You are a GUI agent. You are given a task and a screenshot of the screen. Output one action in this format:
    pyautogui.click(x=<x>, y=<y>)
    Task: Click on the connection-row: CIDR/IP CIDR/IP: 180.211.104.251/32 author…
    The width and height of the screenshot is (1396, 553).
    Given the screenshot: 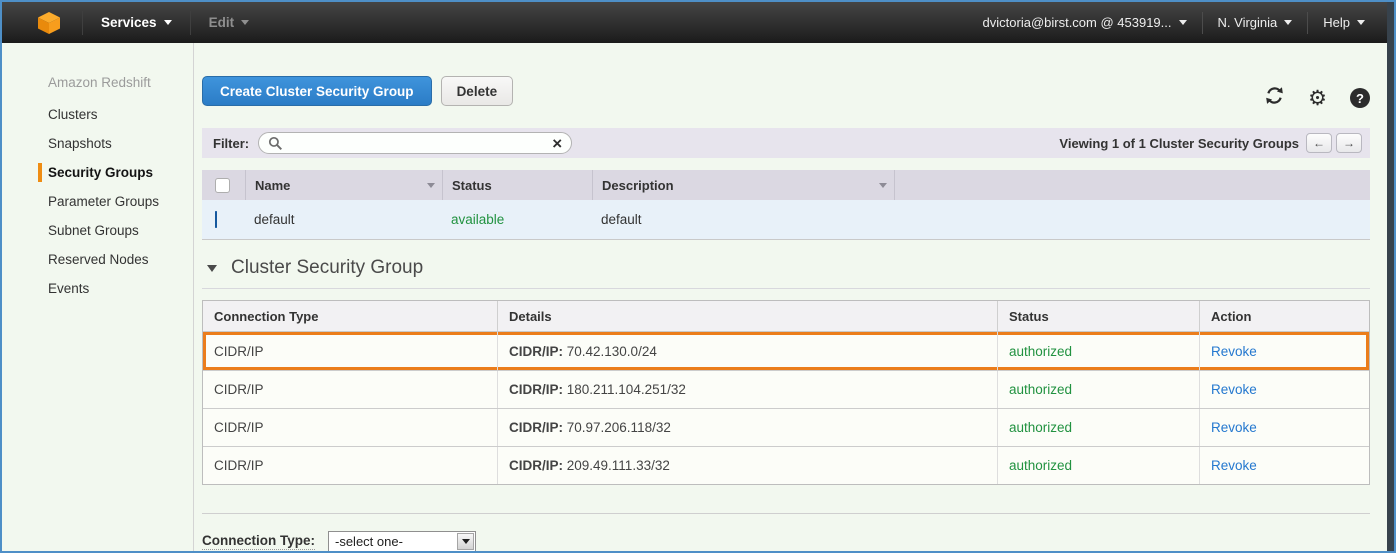 What is the action you would take?
    pyautogui.click(x=786, y=389)
    